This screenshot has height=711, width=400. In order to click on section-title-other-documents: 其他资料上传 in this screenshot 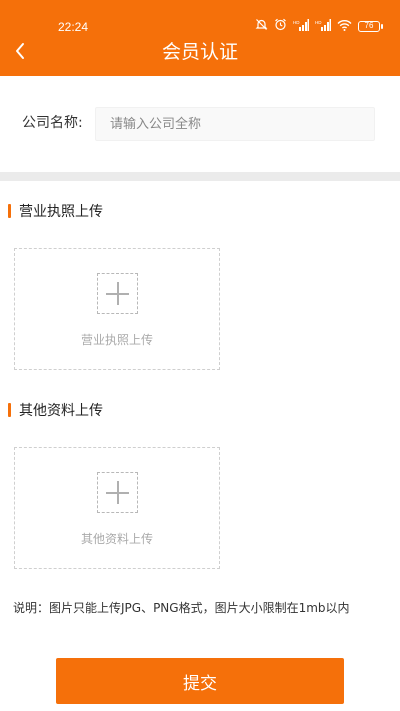, I will do `click(55, 410)`.